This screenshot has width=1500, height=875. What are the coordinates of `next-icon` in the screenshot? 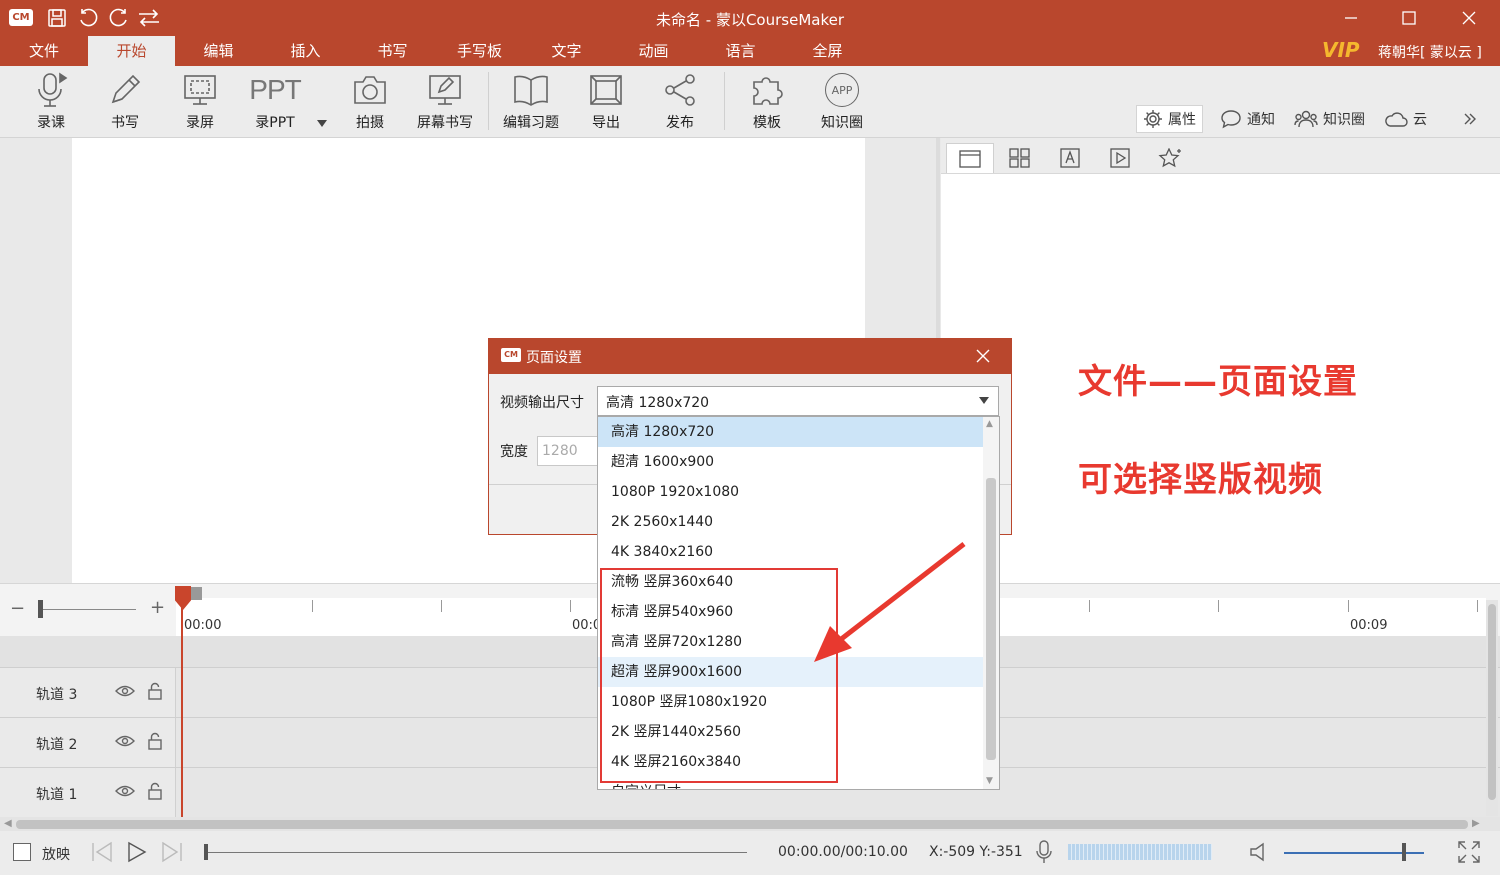 It's located at (172, 854).